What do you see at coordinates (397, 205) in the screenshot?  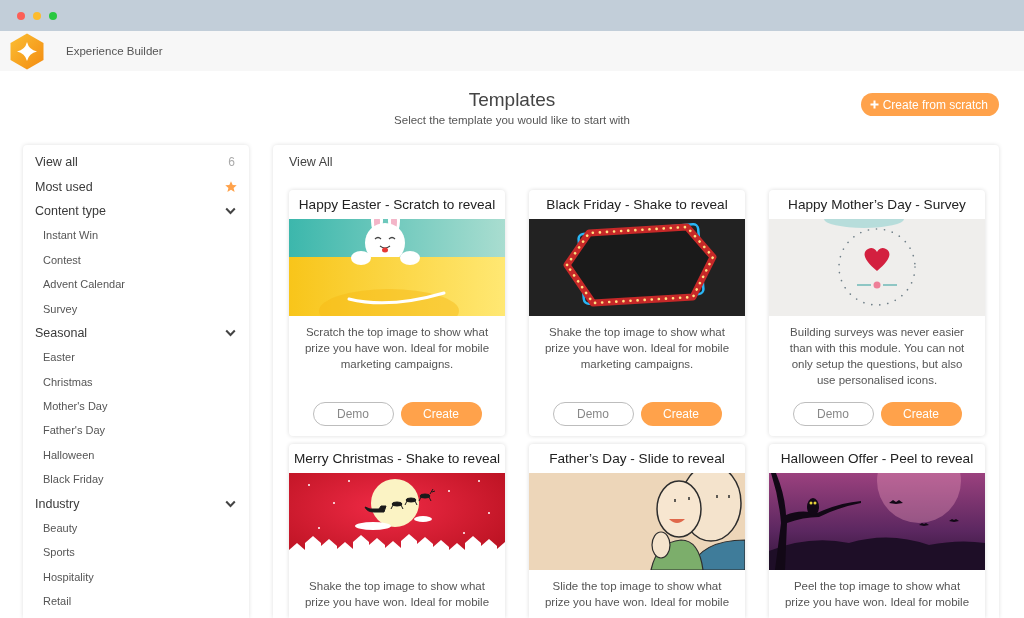 I see `card-title: Happy Easter - Scratch to reveal` at bounding box center [397, 205].